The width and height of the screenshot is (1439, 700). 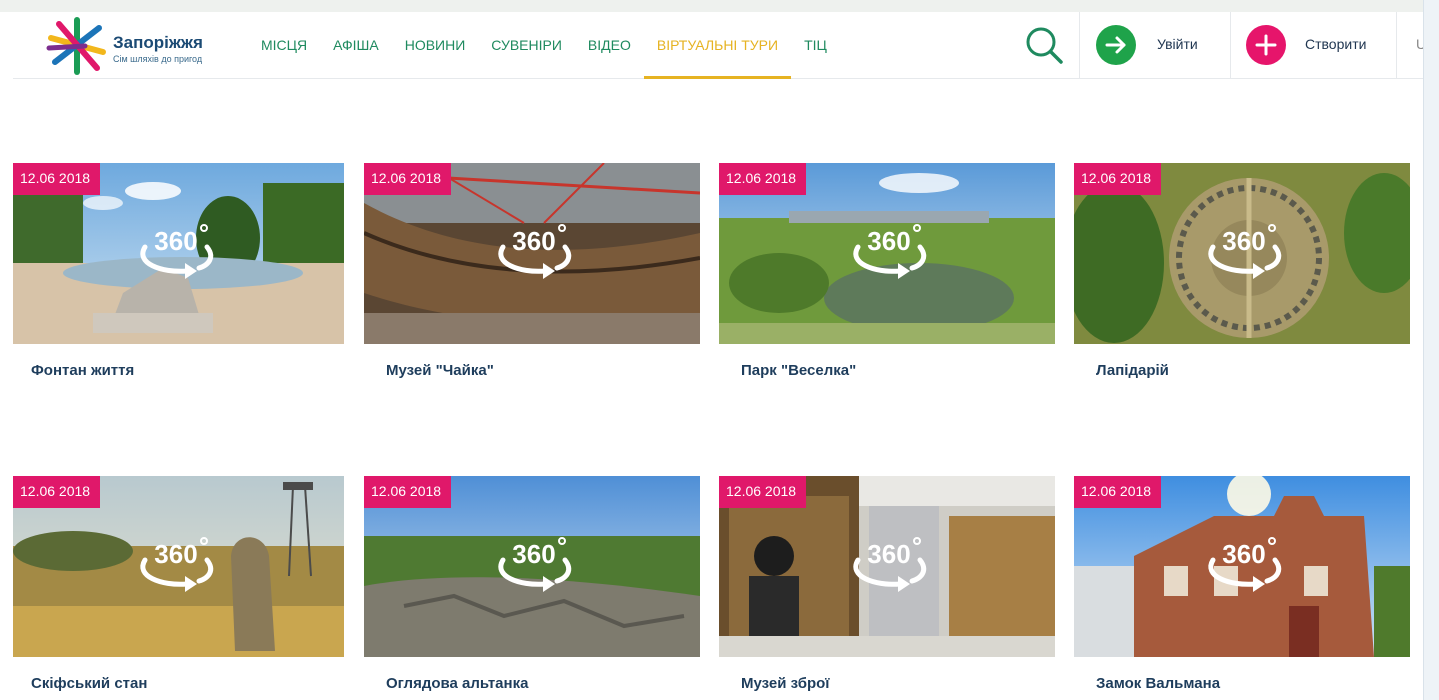 I want to click on tour-card: 12.06 2018 360 Оглядова альтанка, so click(x=532, y=584).